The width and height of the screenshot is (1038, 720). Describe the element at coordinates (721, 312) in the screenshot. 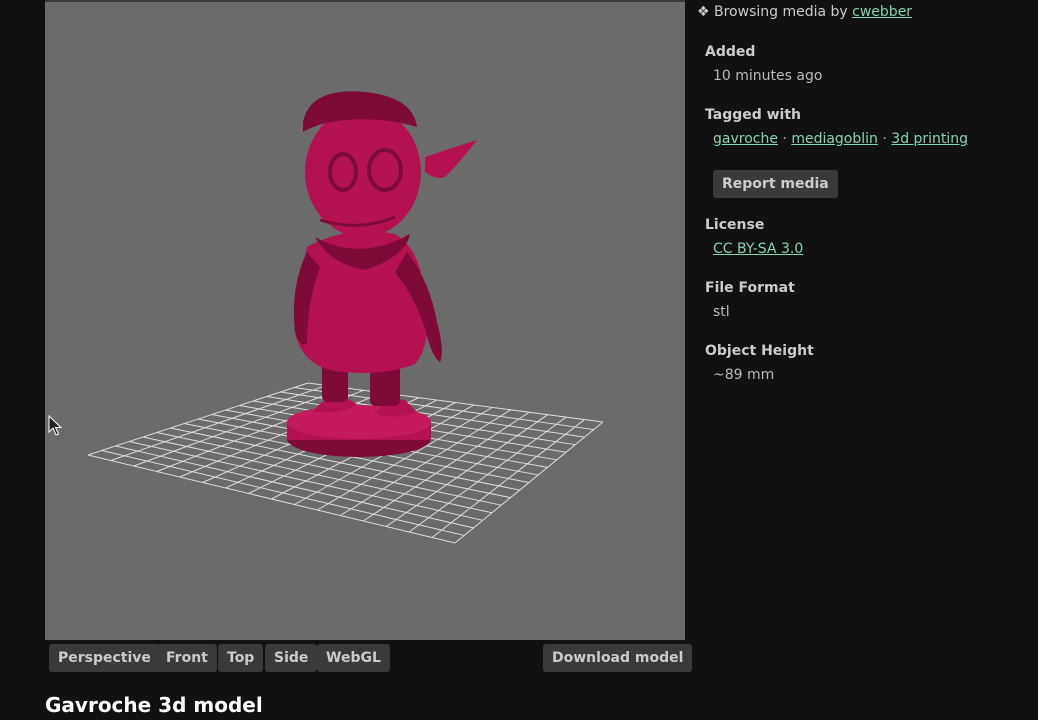

I see `file-format-value: stl` at that location.